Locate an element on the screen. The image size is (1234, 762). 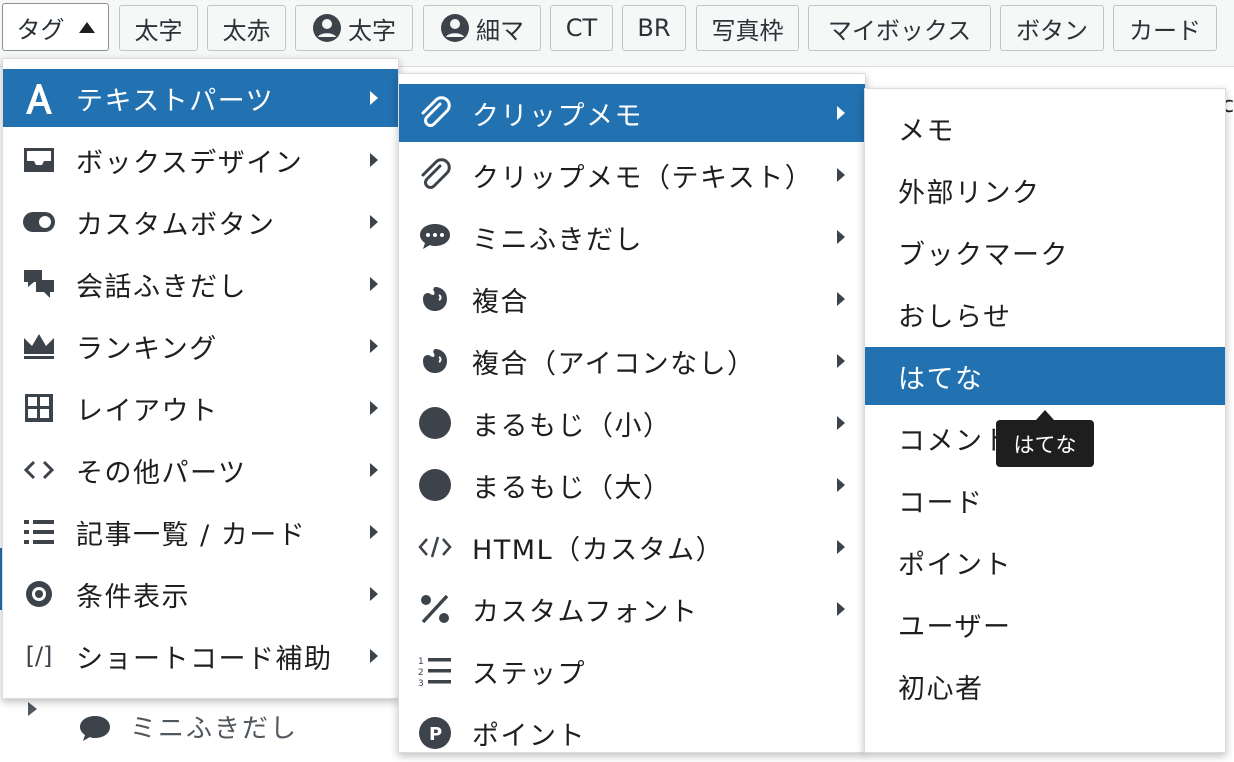
ordered-list-icon: 123 is located at coordinates (435, 671).